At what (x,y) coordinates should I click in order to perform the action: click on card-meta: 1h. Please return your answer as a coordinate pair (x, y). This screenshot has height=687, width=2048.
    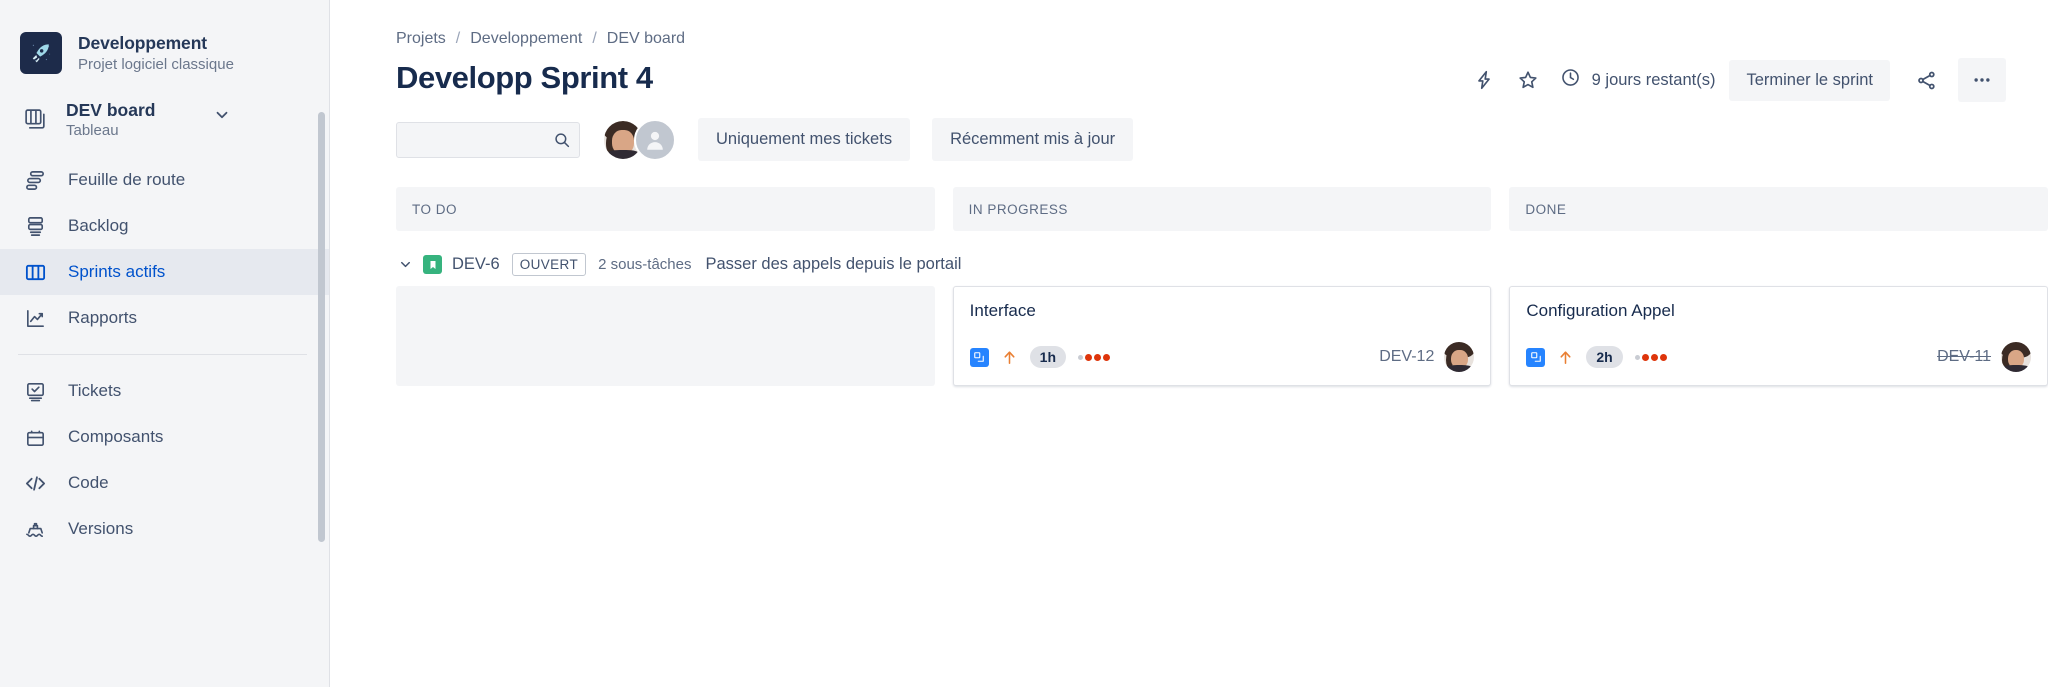
    Looking at the image, I should click on (1040, 357).